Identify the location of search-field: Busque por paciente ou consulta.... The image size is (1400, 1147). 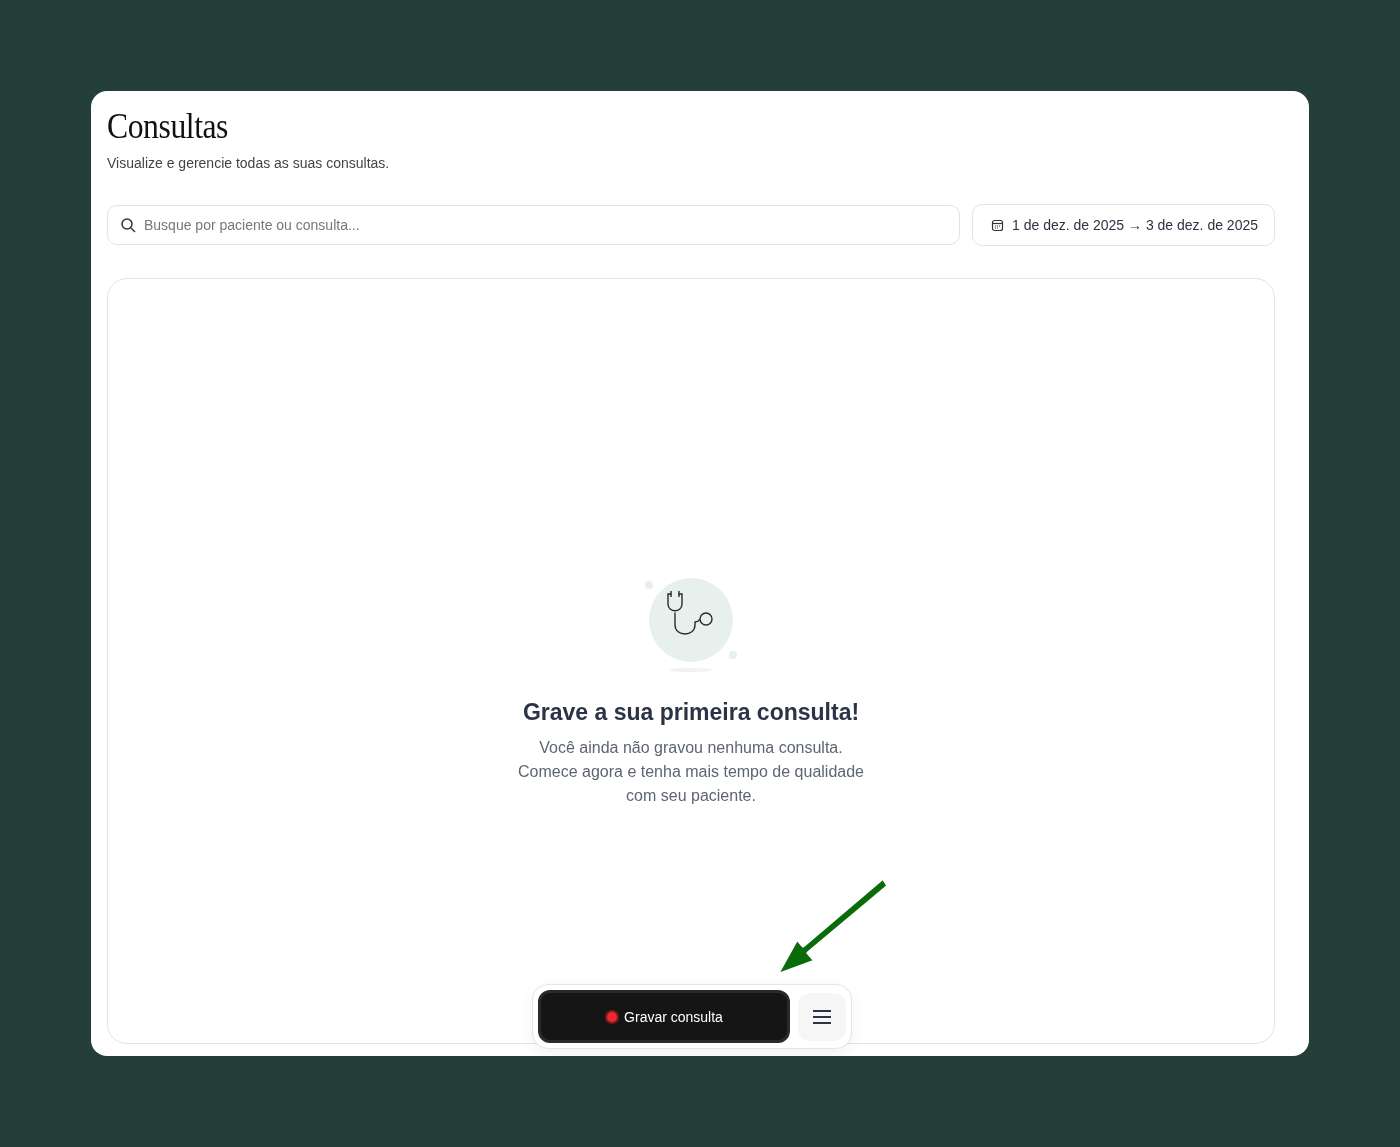
(533, 225).